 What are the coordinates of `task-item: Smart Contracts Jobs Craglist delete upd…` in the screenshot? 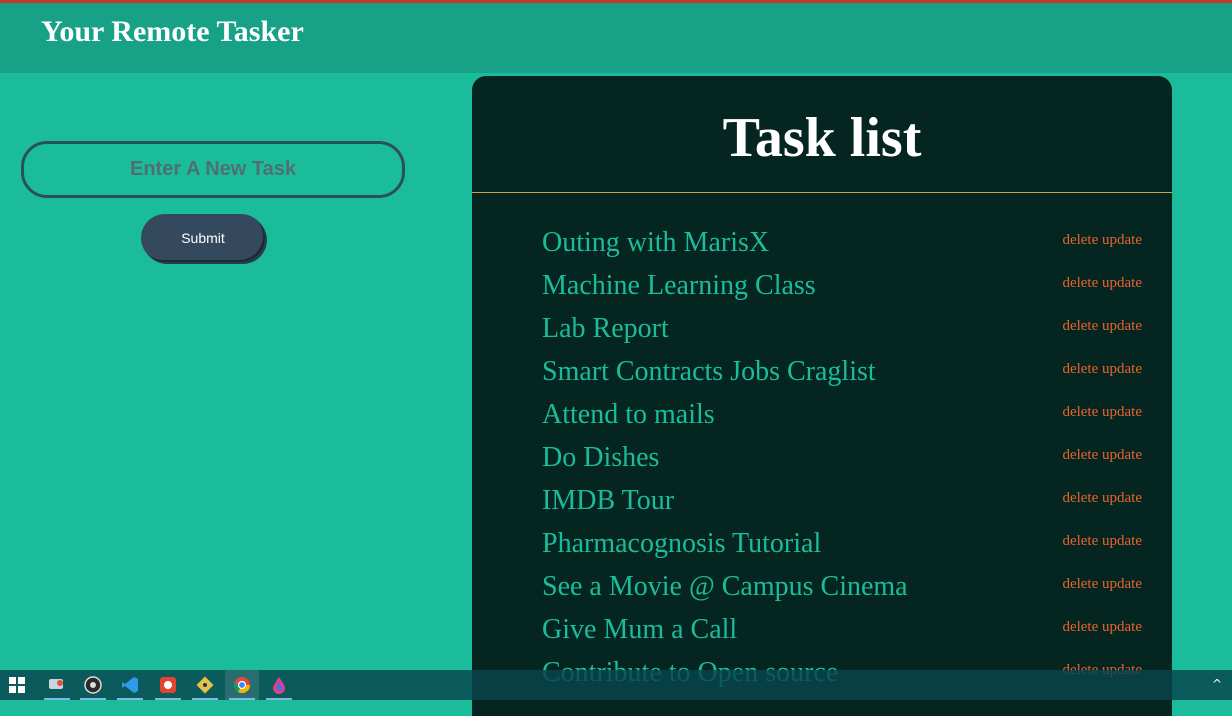 It's located at (842, 378).